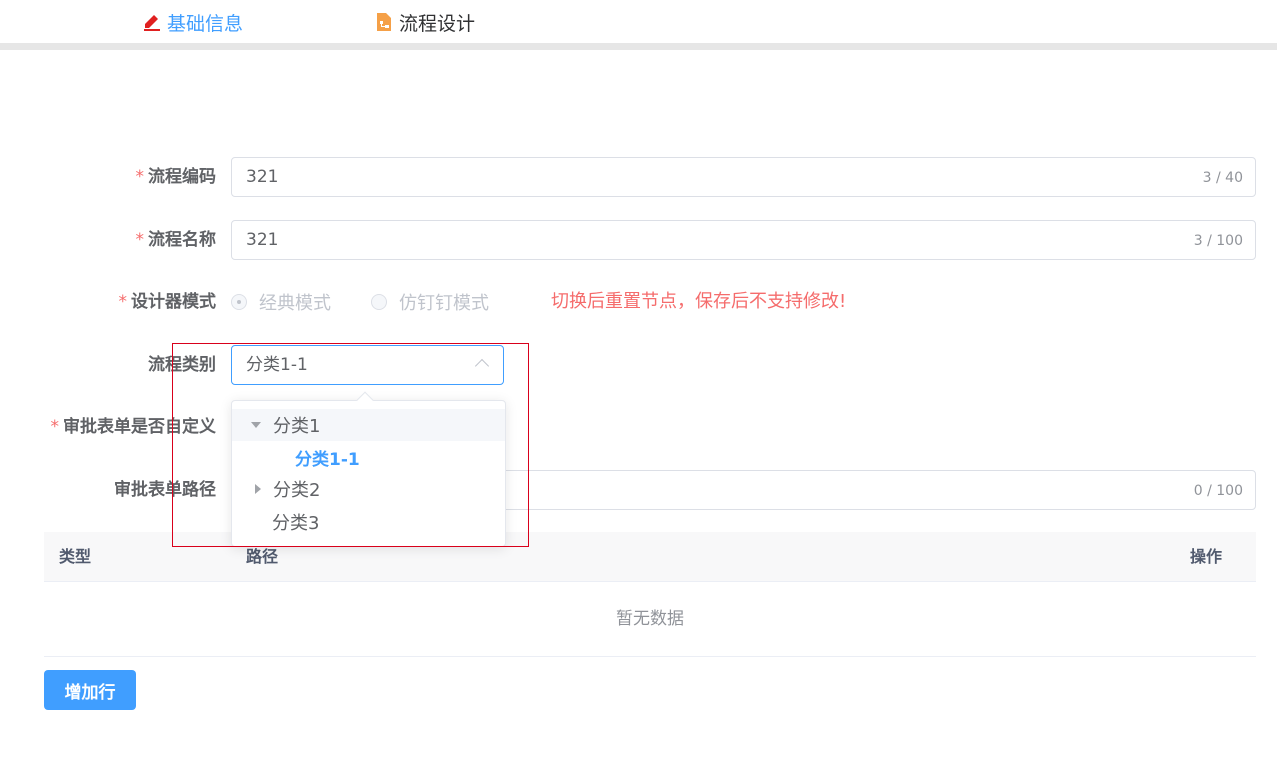  What do you see at coordinates (368, 457) in the screenshot?
I see `tree-node-category-1-1: 分类1-1` at bounding box center [368, 457].